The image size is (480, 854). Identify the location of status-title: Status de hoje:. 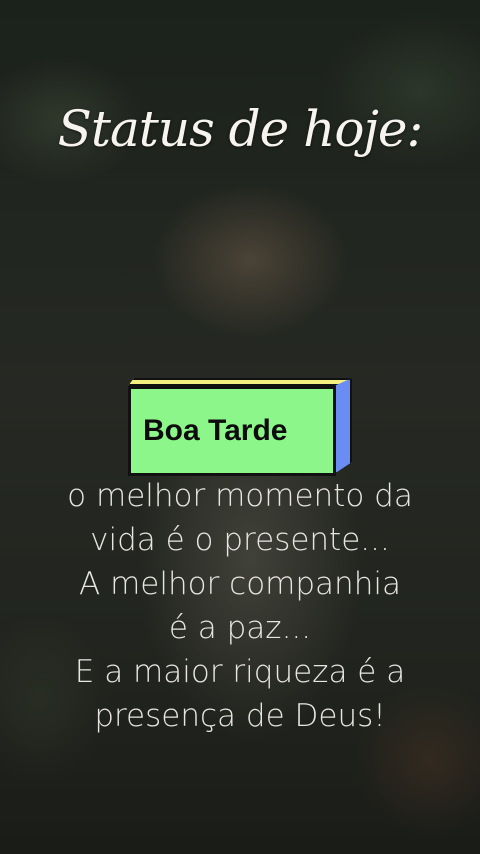
(240, 129).